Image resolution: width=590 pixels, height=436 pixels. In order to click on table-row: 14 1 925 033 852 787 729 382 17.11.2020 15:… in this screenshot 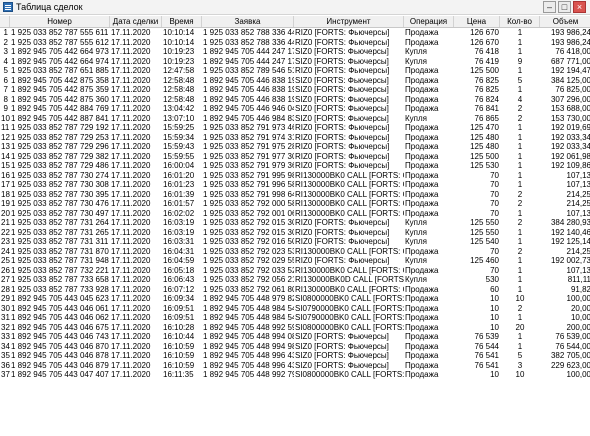, I will do `click(295, 157)`.